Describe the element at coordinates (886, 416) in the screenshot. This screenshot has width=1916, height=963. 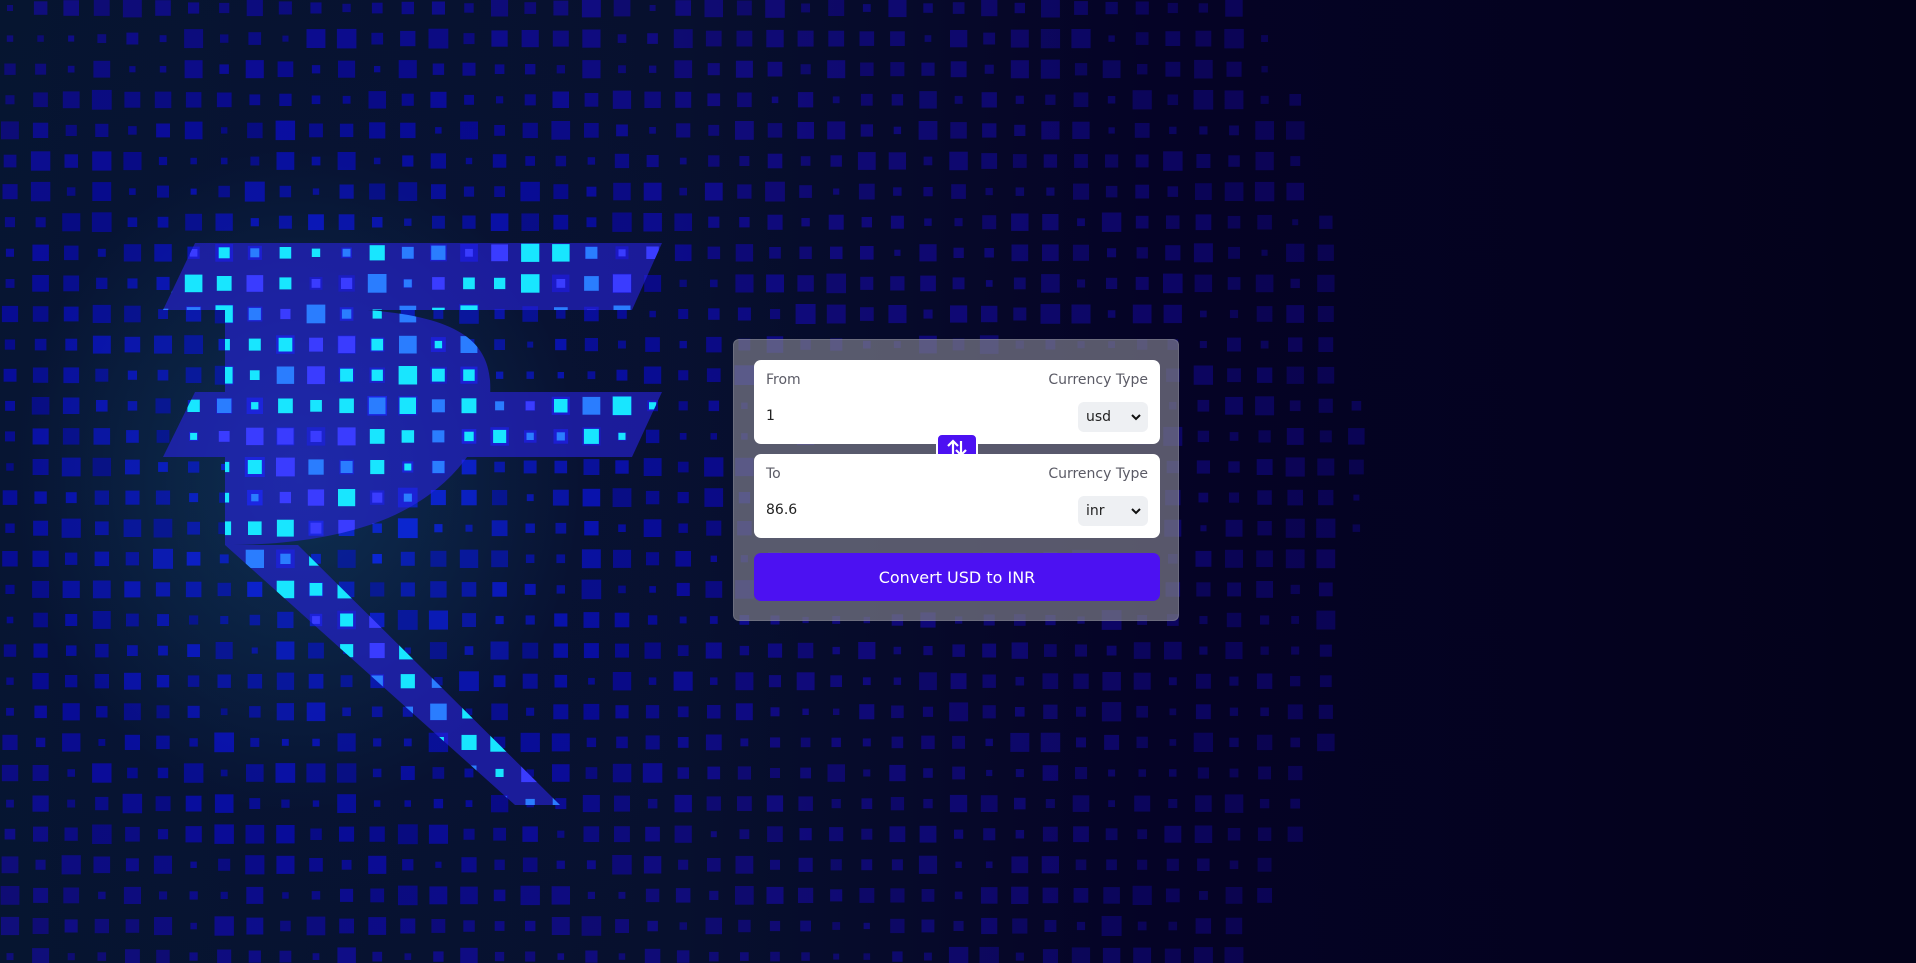
I see `from-amount-input` at that location.